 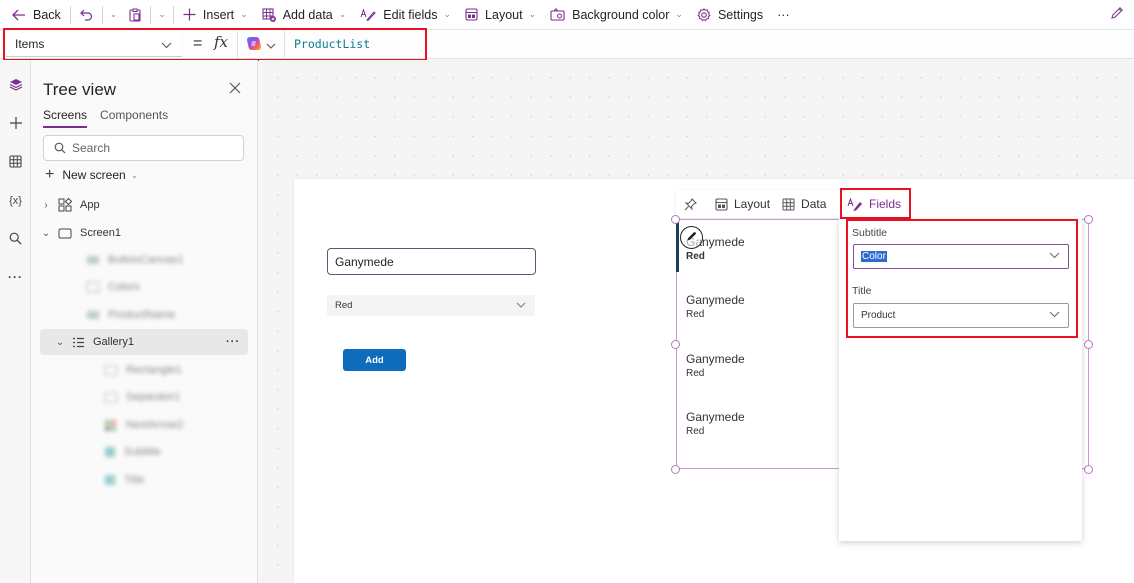 I want to click on gallery-layout-button: Layout, so click(x=742, y=204).